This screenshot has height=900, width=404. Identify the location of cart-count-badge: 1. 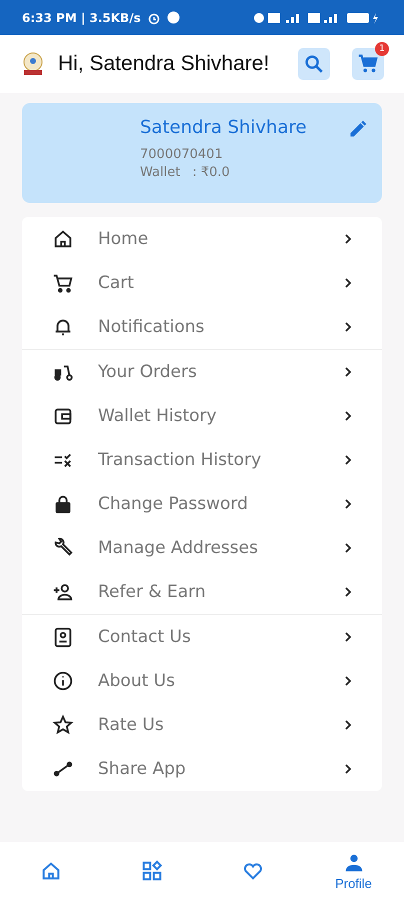
(382, 49).